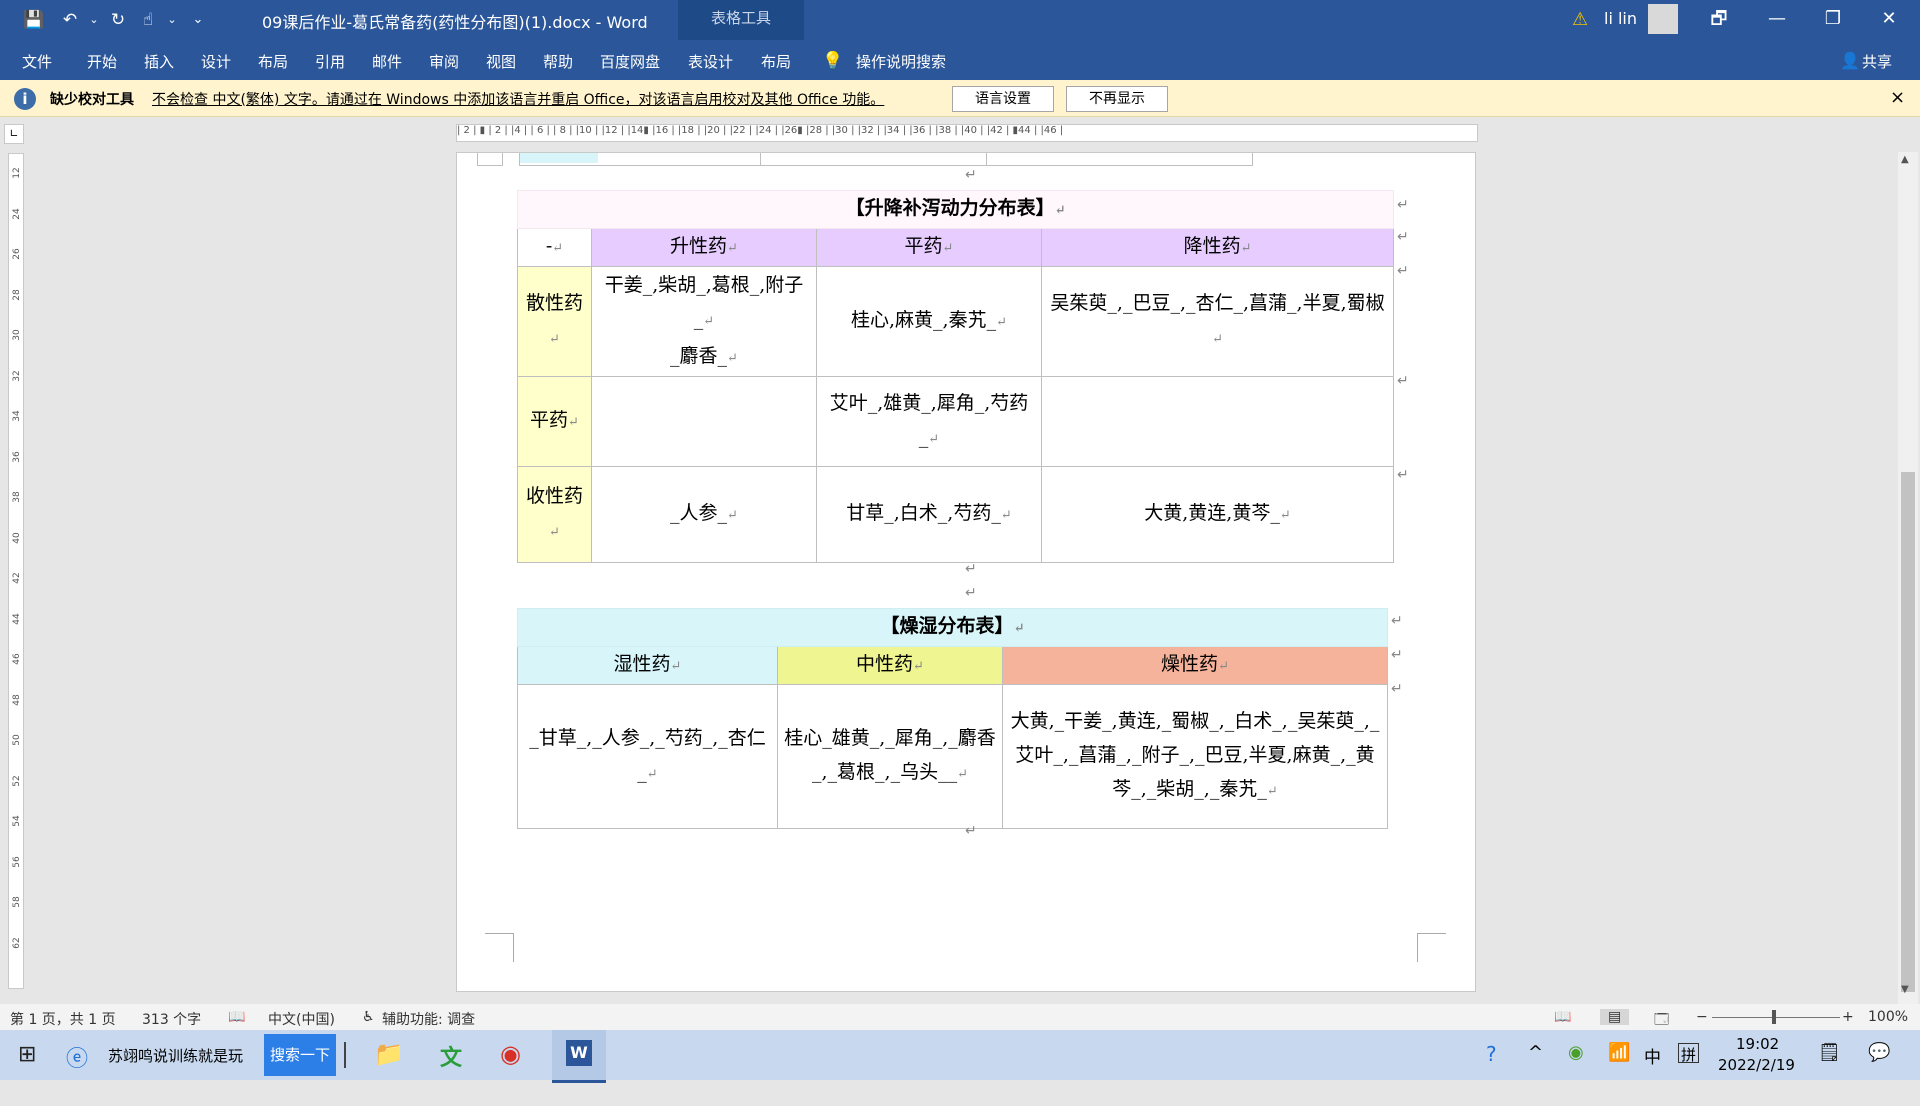 Image resolution: width=1920 pixels, height=1106 pixels. What do you see at coordinates (929, 421) in the screenshot?
I see `table-cell: 艾叶_,雄黄_,犀角_,芍药_↵` at bounding box center [929, 421].